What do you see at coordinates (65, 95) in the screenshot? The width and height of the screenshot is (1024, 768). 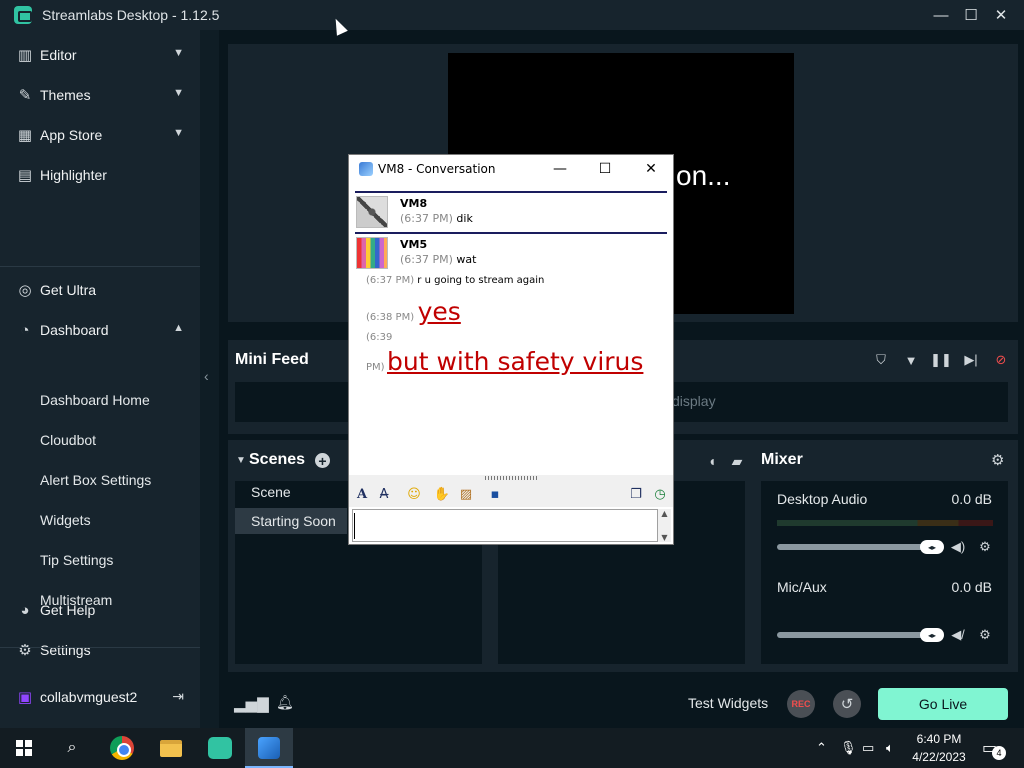 I see `sidebar-item-label: Themes` at bounding box center [65, 95].